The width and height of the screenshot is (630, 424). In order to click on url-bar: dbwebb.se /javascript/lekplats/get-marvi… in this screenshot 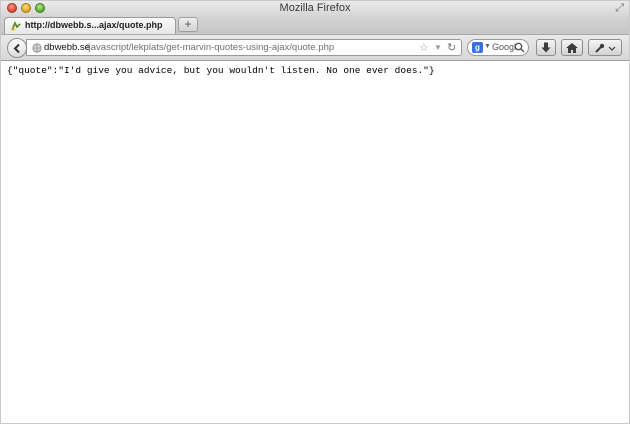, I will do `click(244, 47)`.